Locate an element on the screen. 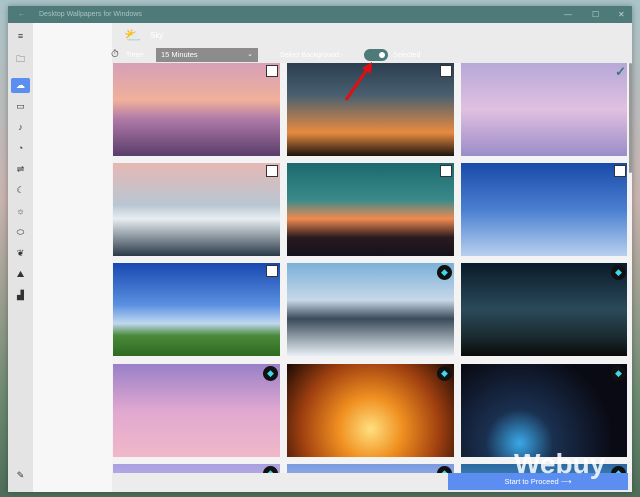 The height and width of the screenshot is (497, 640). window-title: Desktop Wallpapers for Windows is located at coordinates (90, 14).